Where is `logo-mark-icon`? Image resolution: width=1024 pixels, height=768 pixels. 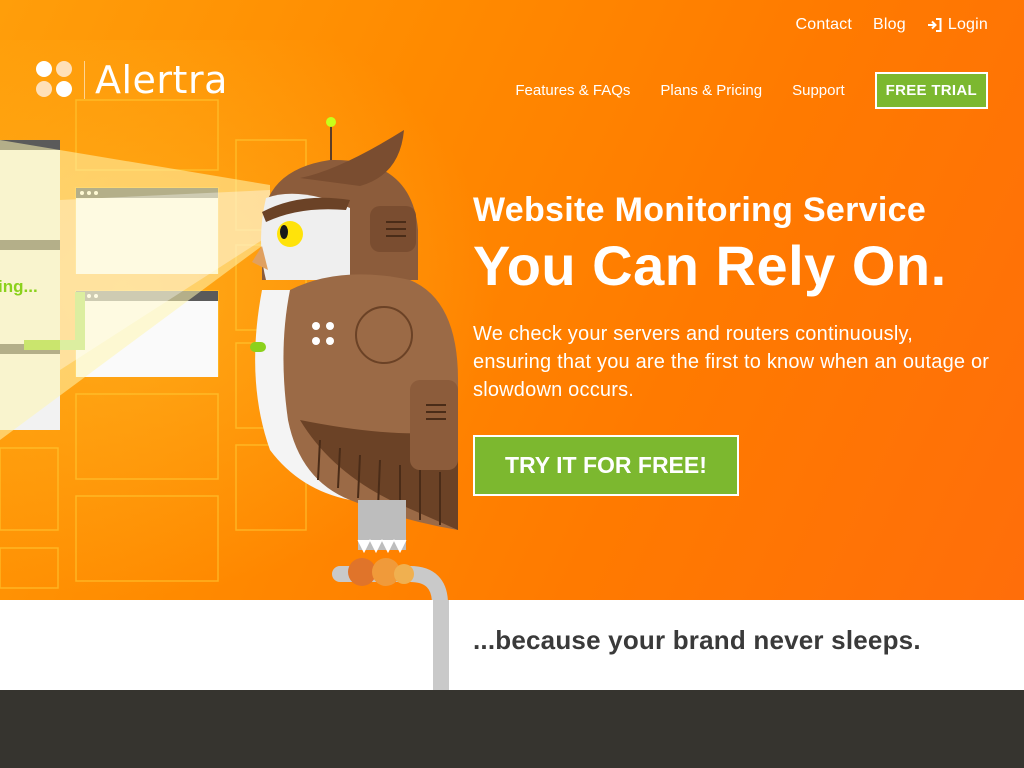
logo-mark-icon is located at coordinates (55, 80).